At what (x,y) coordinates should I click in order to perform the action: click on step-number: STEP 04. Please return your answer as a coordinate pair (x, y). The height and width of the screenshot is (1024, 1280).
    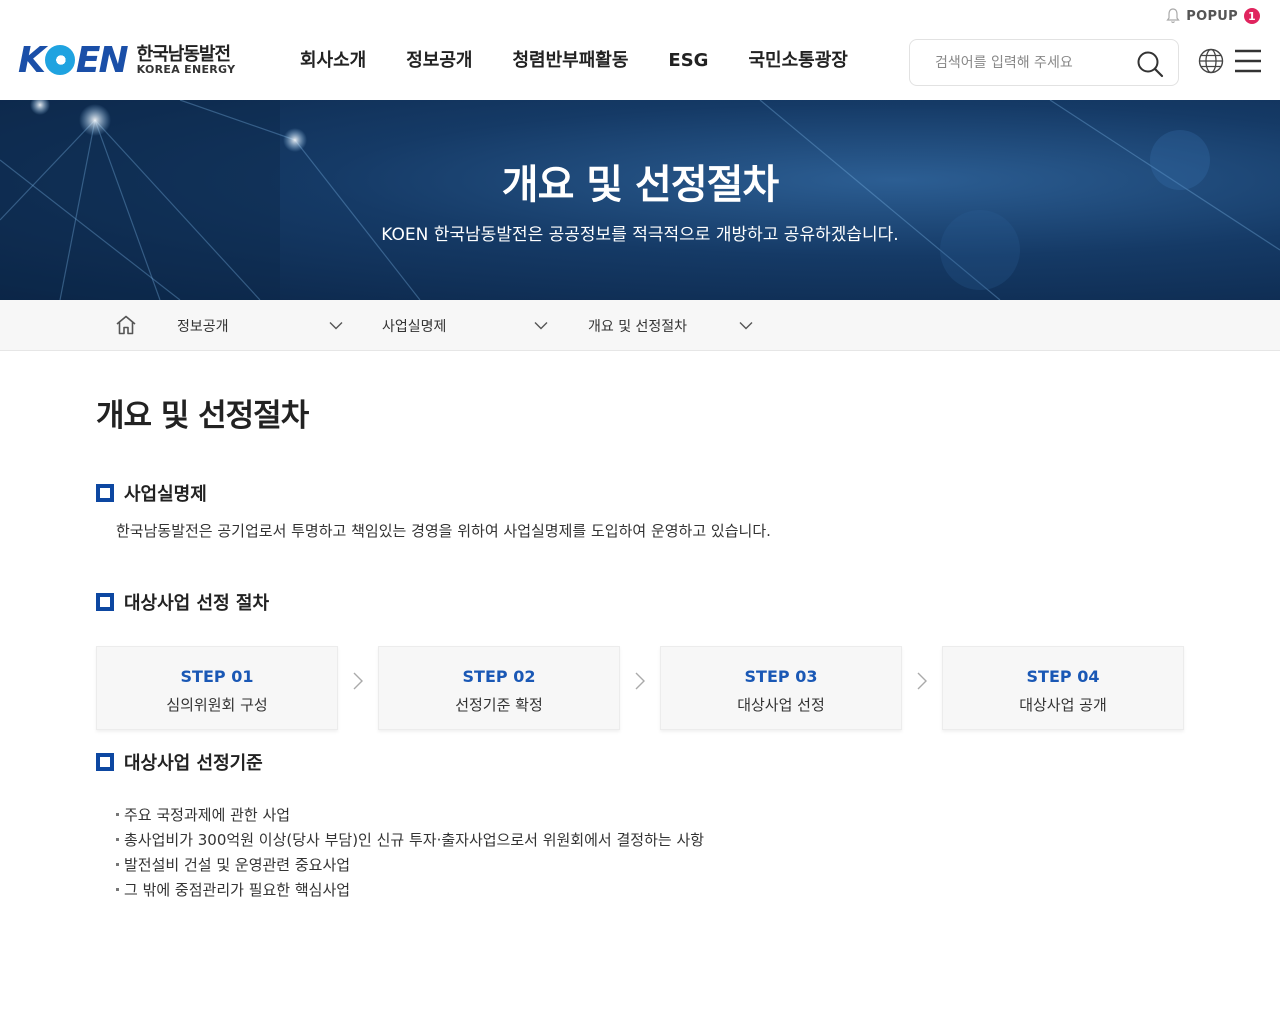
    Looking at the image, I should click on (1063, 676).